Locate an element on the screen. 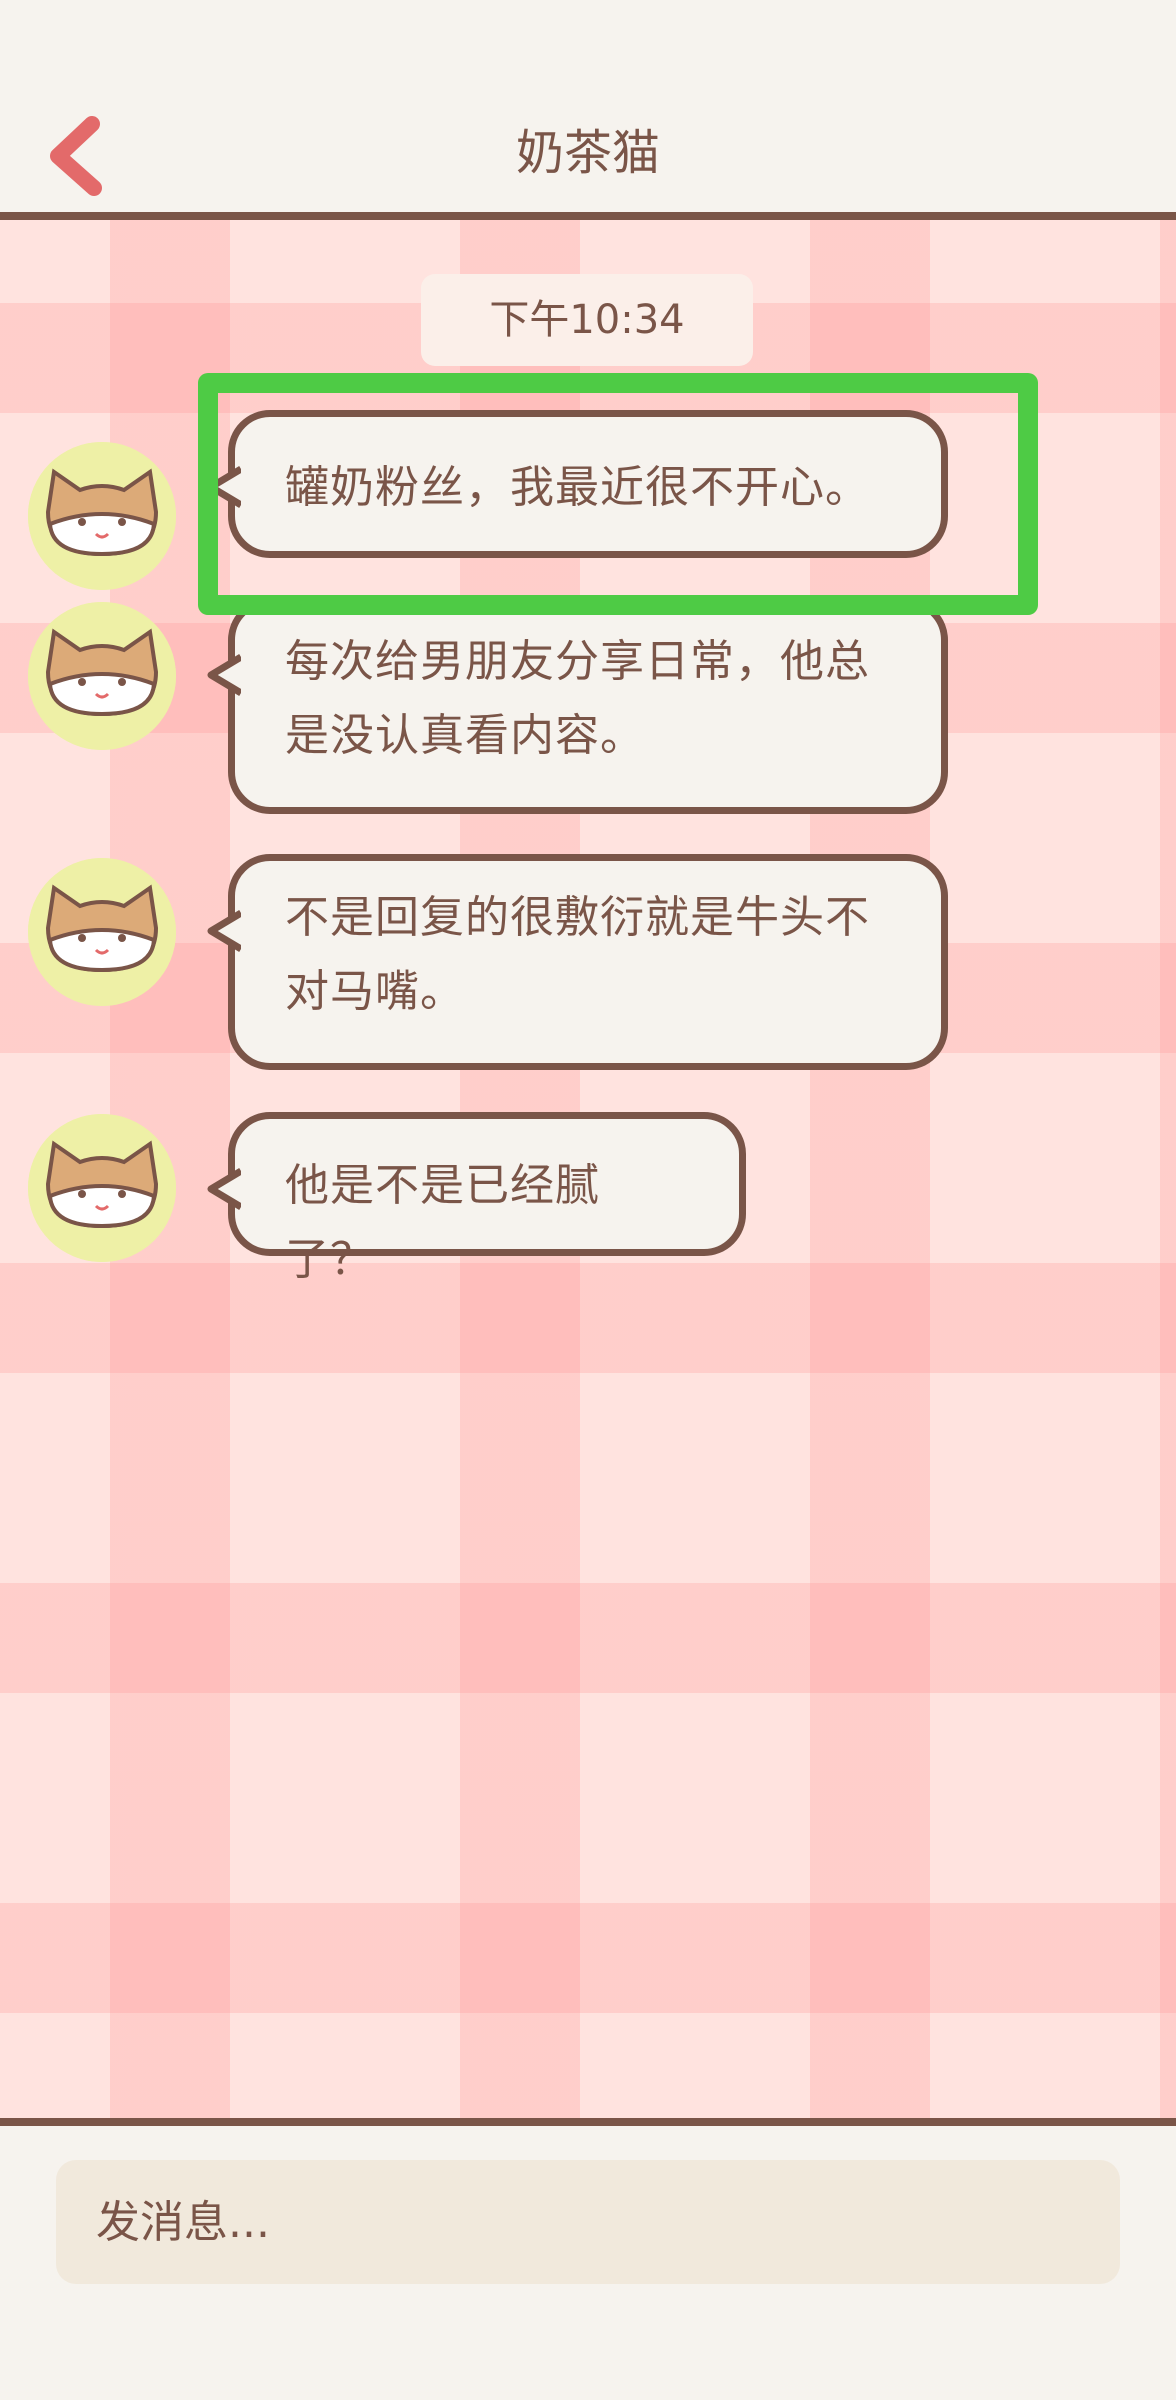  timestamp-badge: 下午10:34 is located at coordinates (587, 320).